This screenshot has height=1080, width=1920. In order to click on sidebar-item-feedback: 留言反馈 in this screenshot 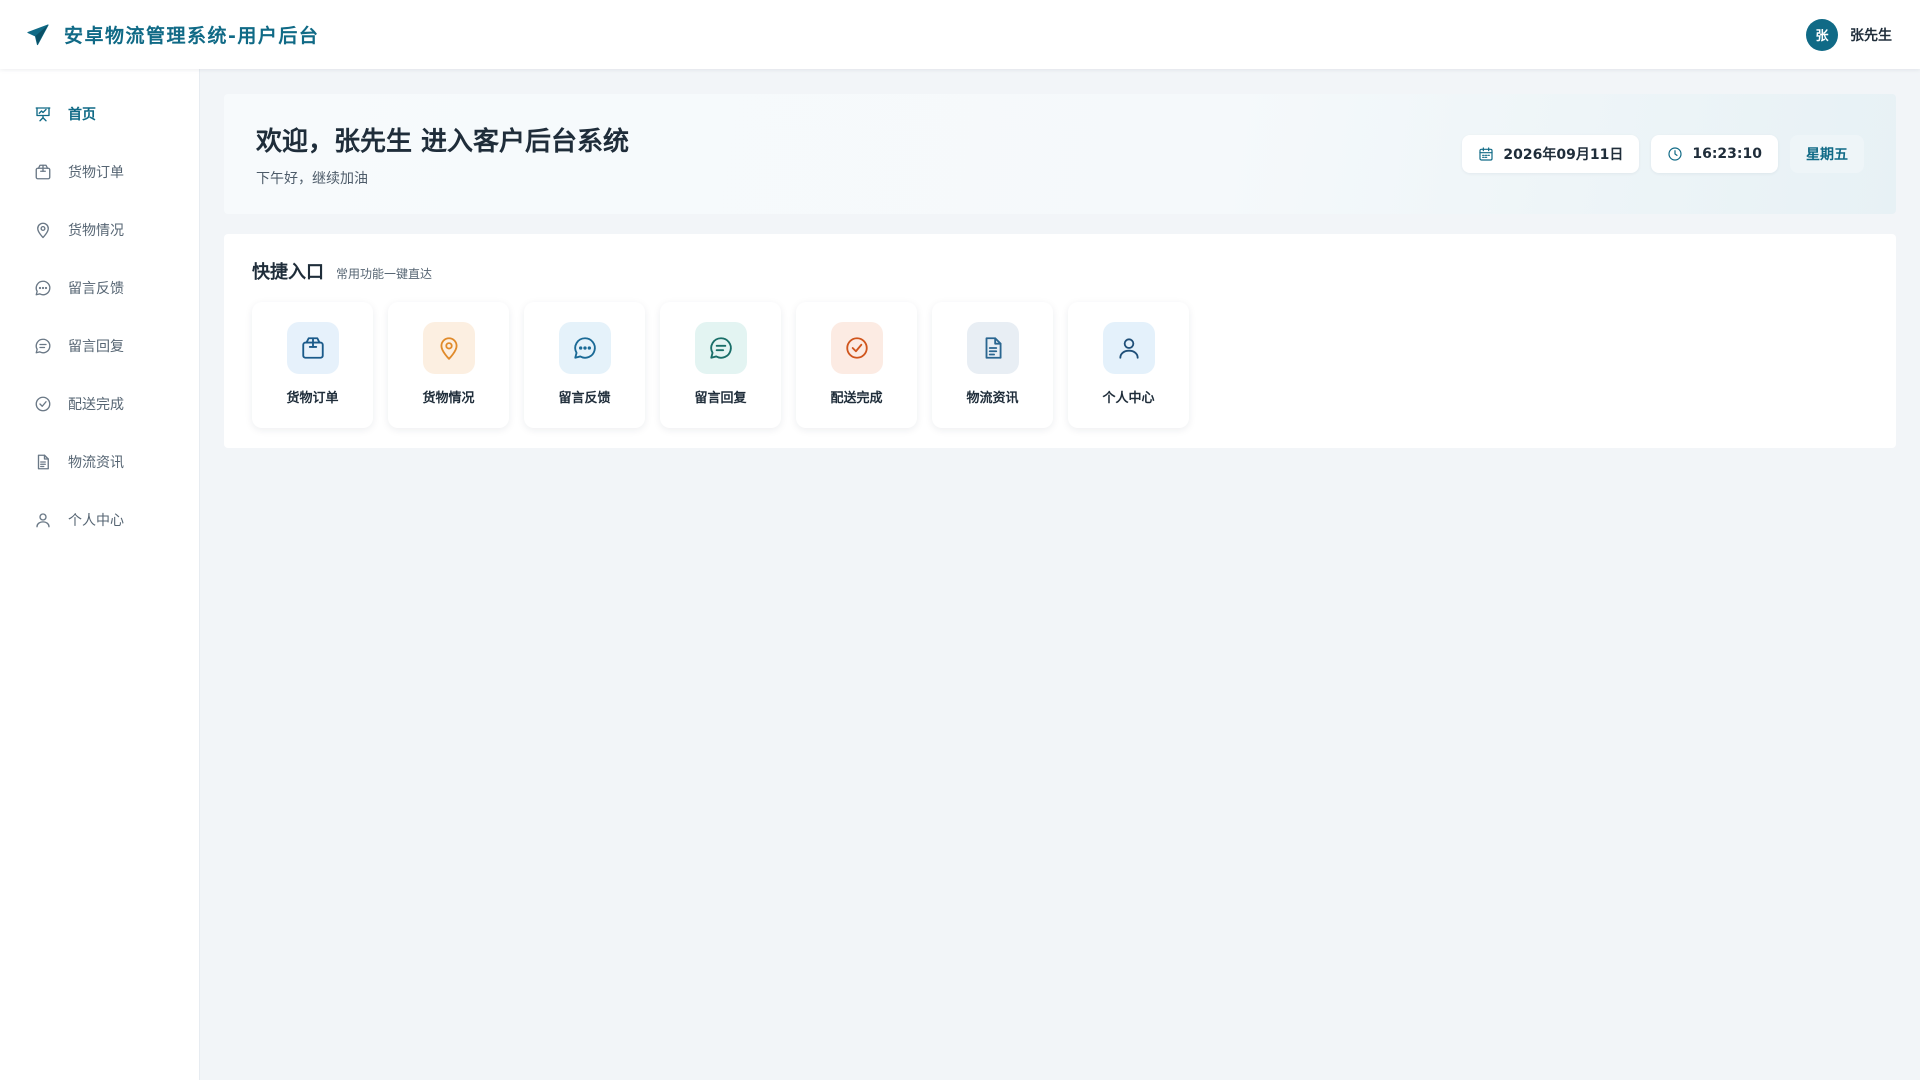, I will do `click(99, 288)`.